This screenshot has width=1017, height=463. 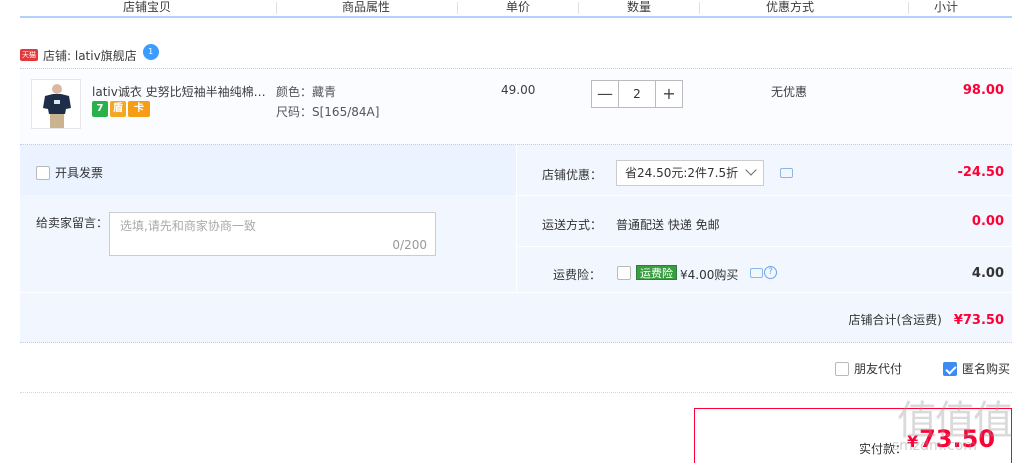 What do you see at coordinates (624, 273) in the screenshot?
I see `insurance-checkbox` at bounding box center [624, 273].